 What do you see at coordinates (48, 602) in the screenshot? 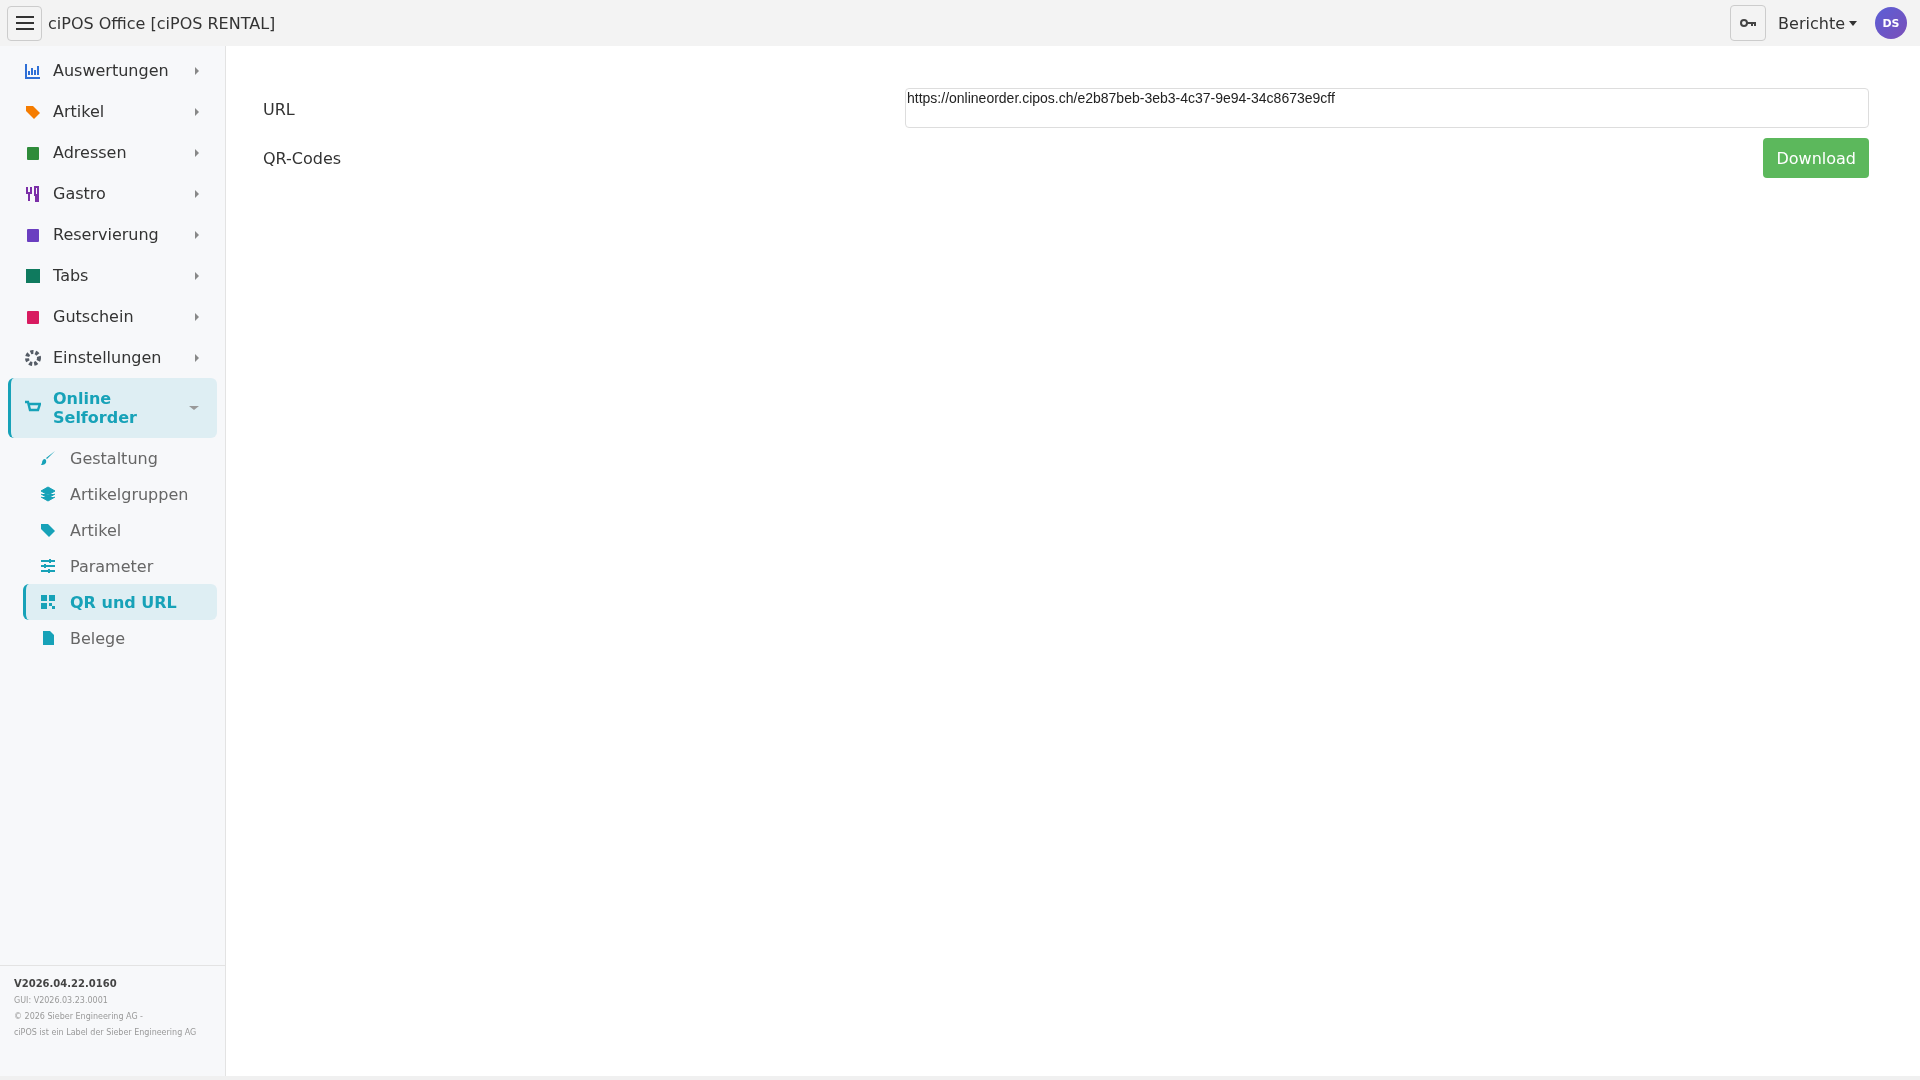
I see `qr-code-icon` at bounding box center [48, 602].